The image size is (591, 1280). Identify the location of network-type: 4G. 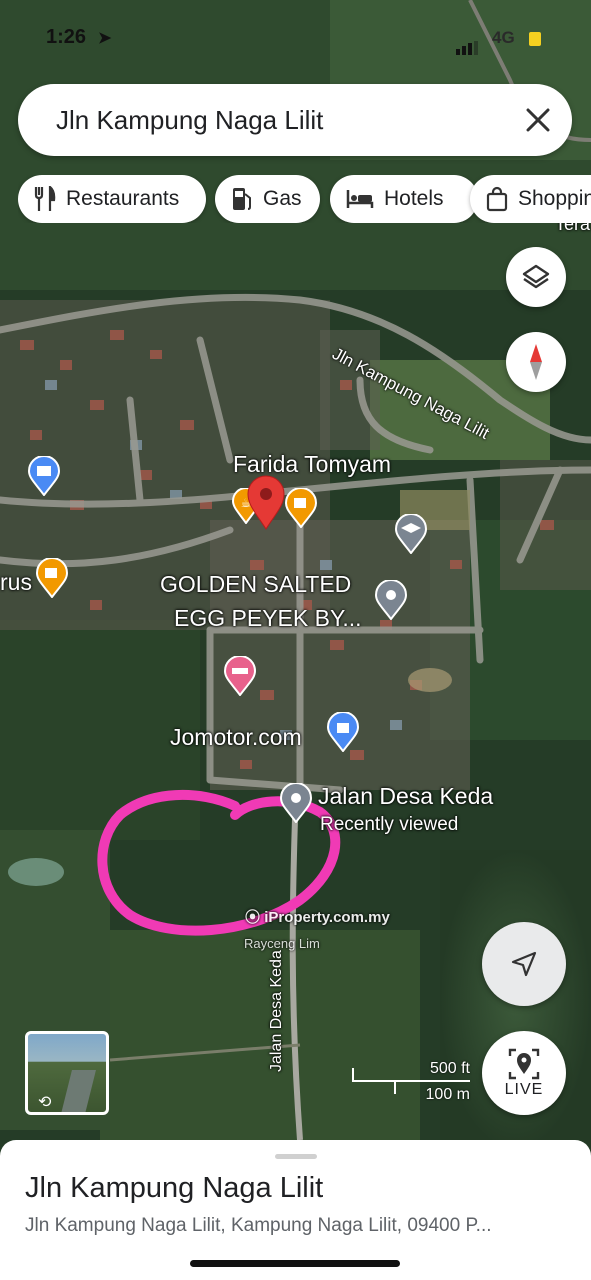
(503, 37).